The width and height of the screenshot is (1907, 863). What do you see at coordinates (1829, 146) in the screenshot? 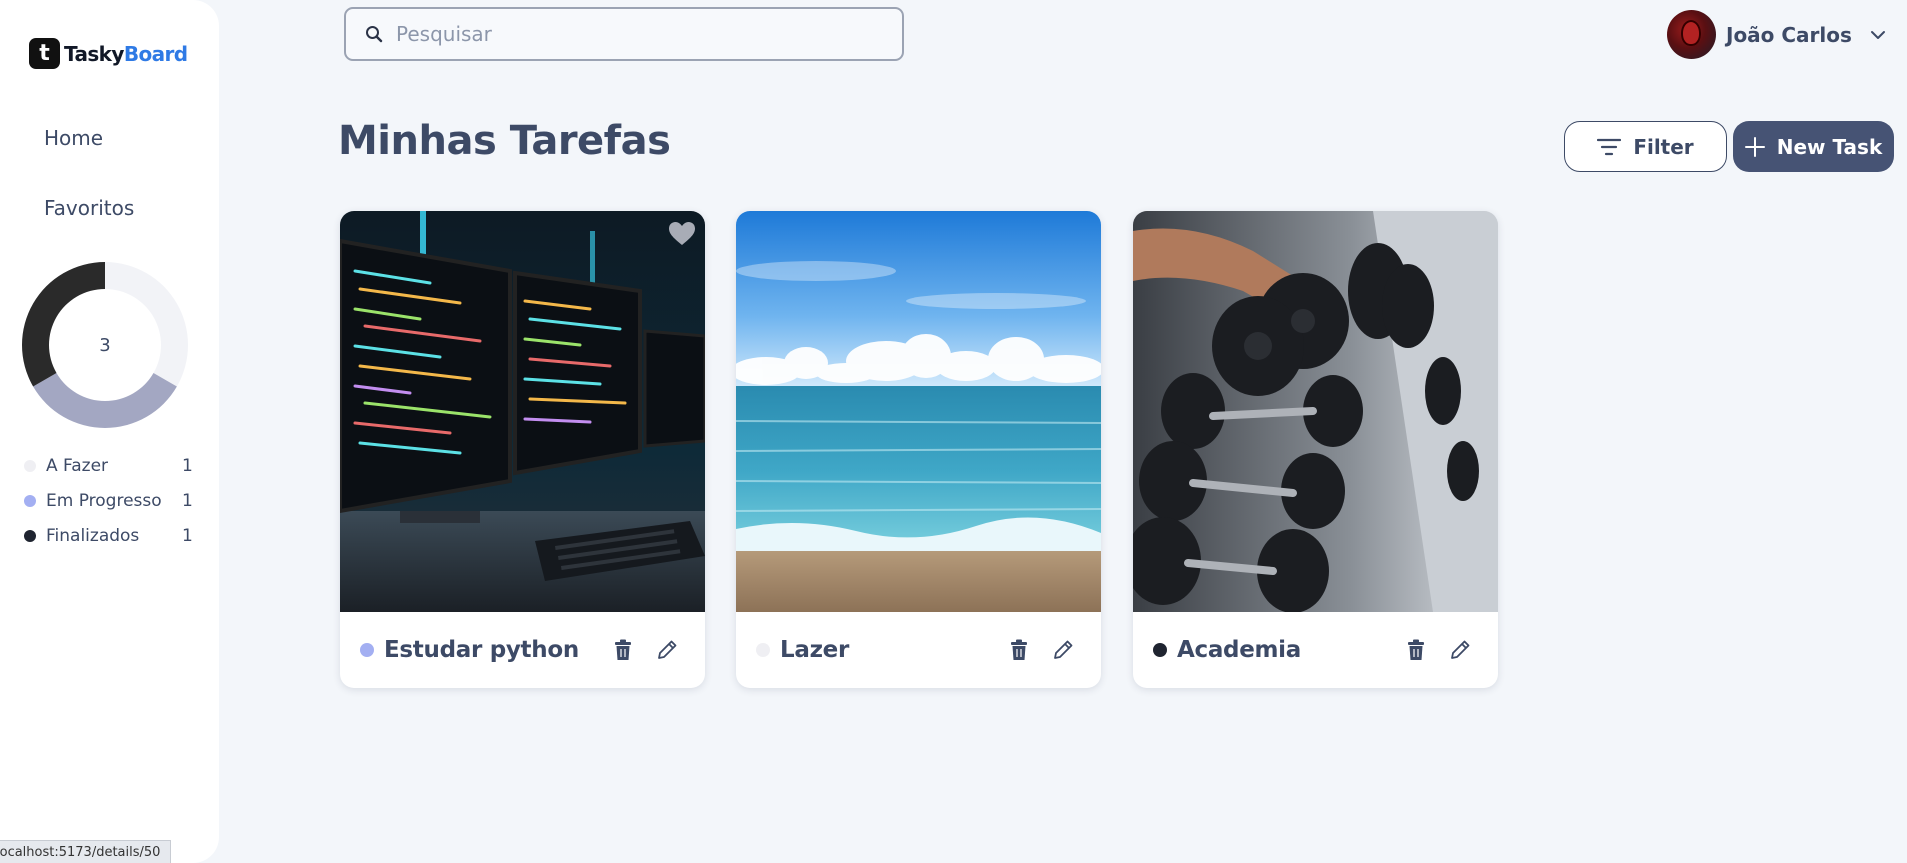
I see `new-task-button-label: New Task` at bounding box center [1829, 146].